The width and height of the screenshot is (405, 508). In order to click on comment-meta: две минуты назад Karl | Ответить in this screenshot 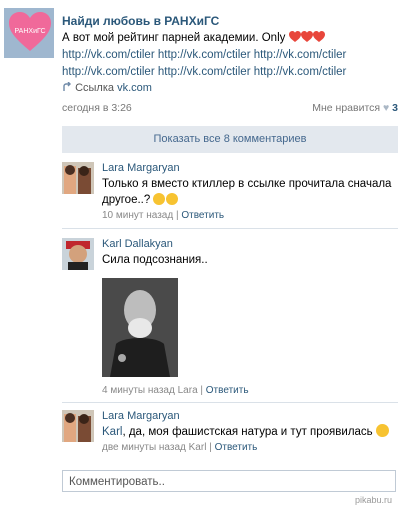, I will do `click(180, 447)`.